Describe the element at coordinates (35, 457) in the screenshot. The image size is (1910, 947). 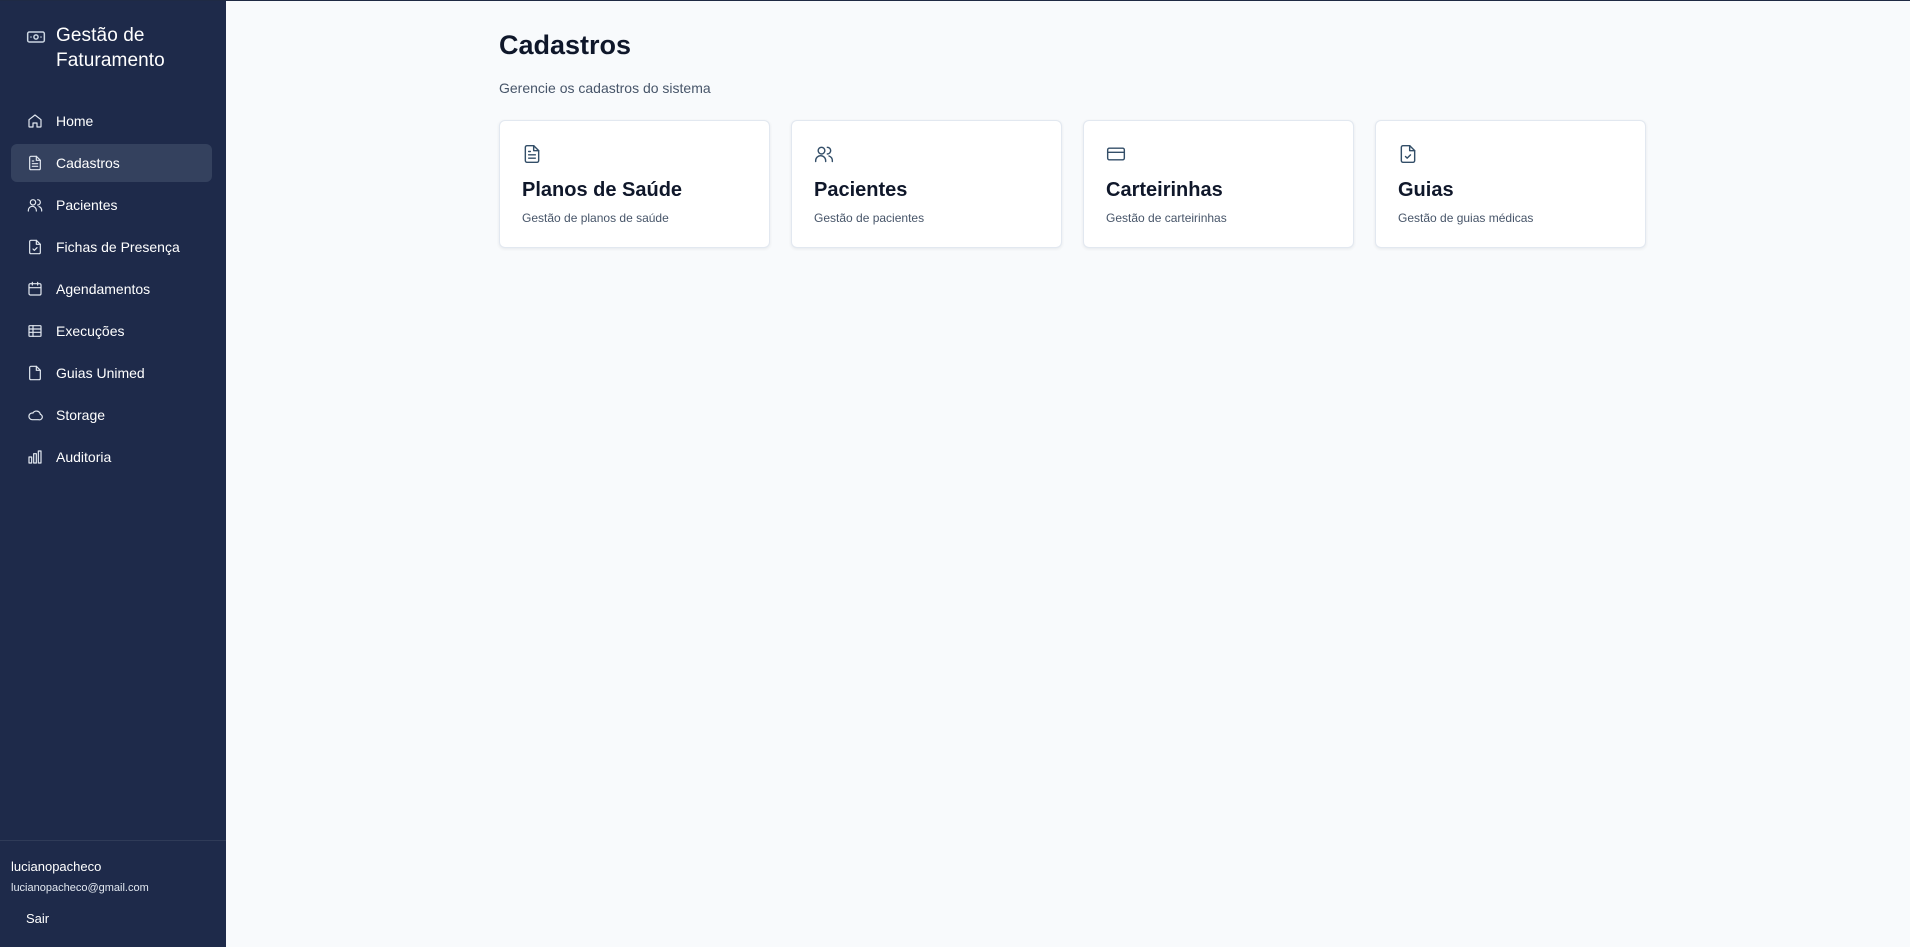
I see `bar-chart-icon` at that location.